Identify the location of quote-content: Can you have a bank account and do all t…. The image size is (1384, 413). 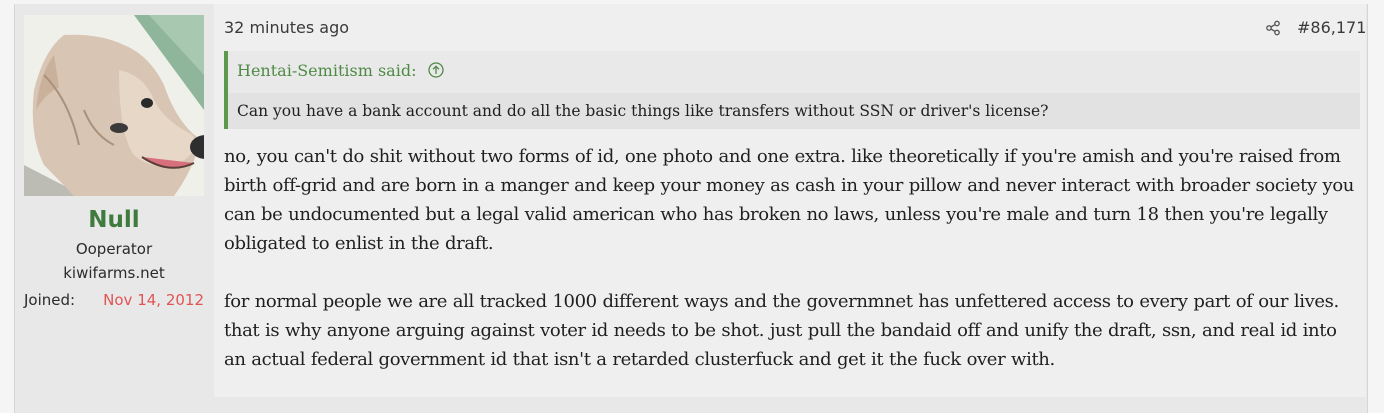
(794, 111).